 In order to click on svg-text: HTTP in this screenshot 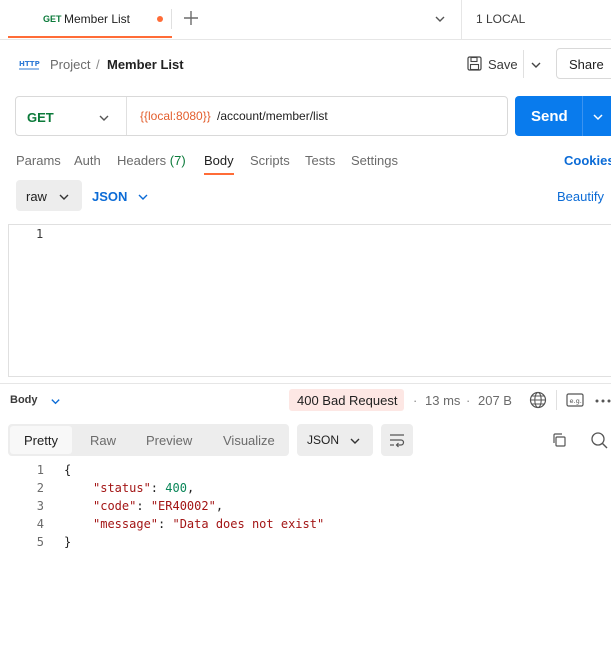, I will do `click(29, 64)`.